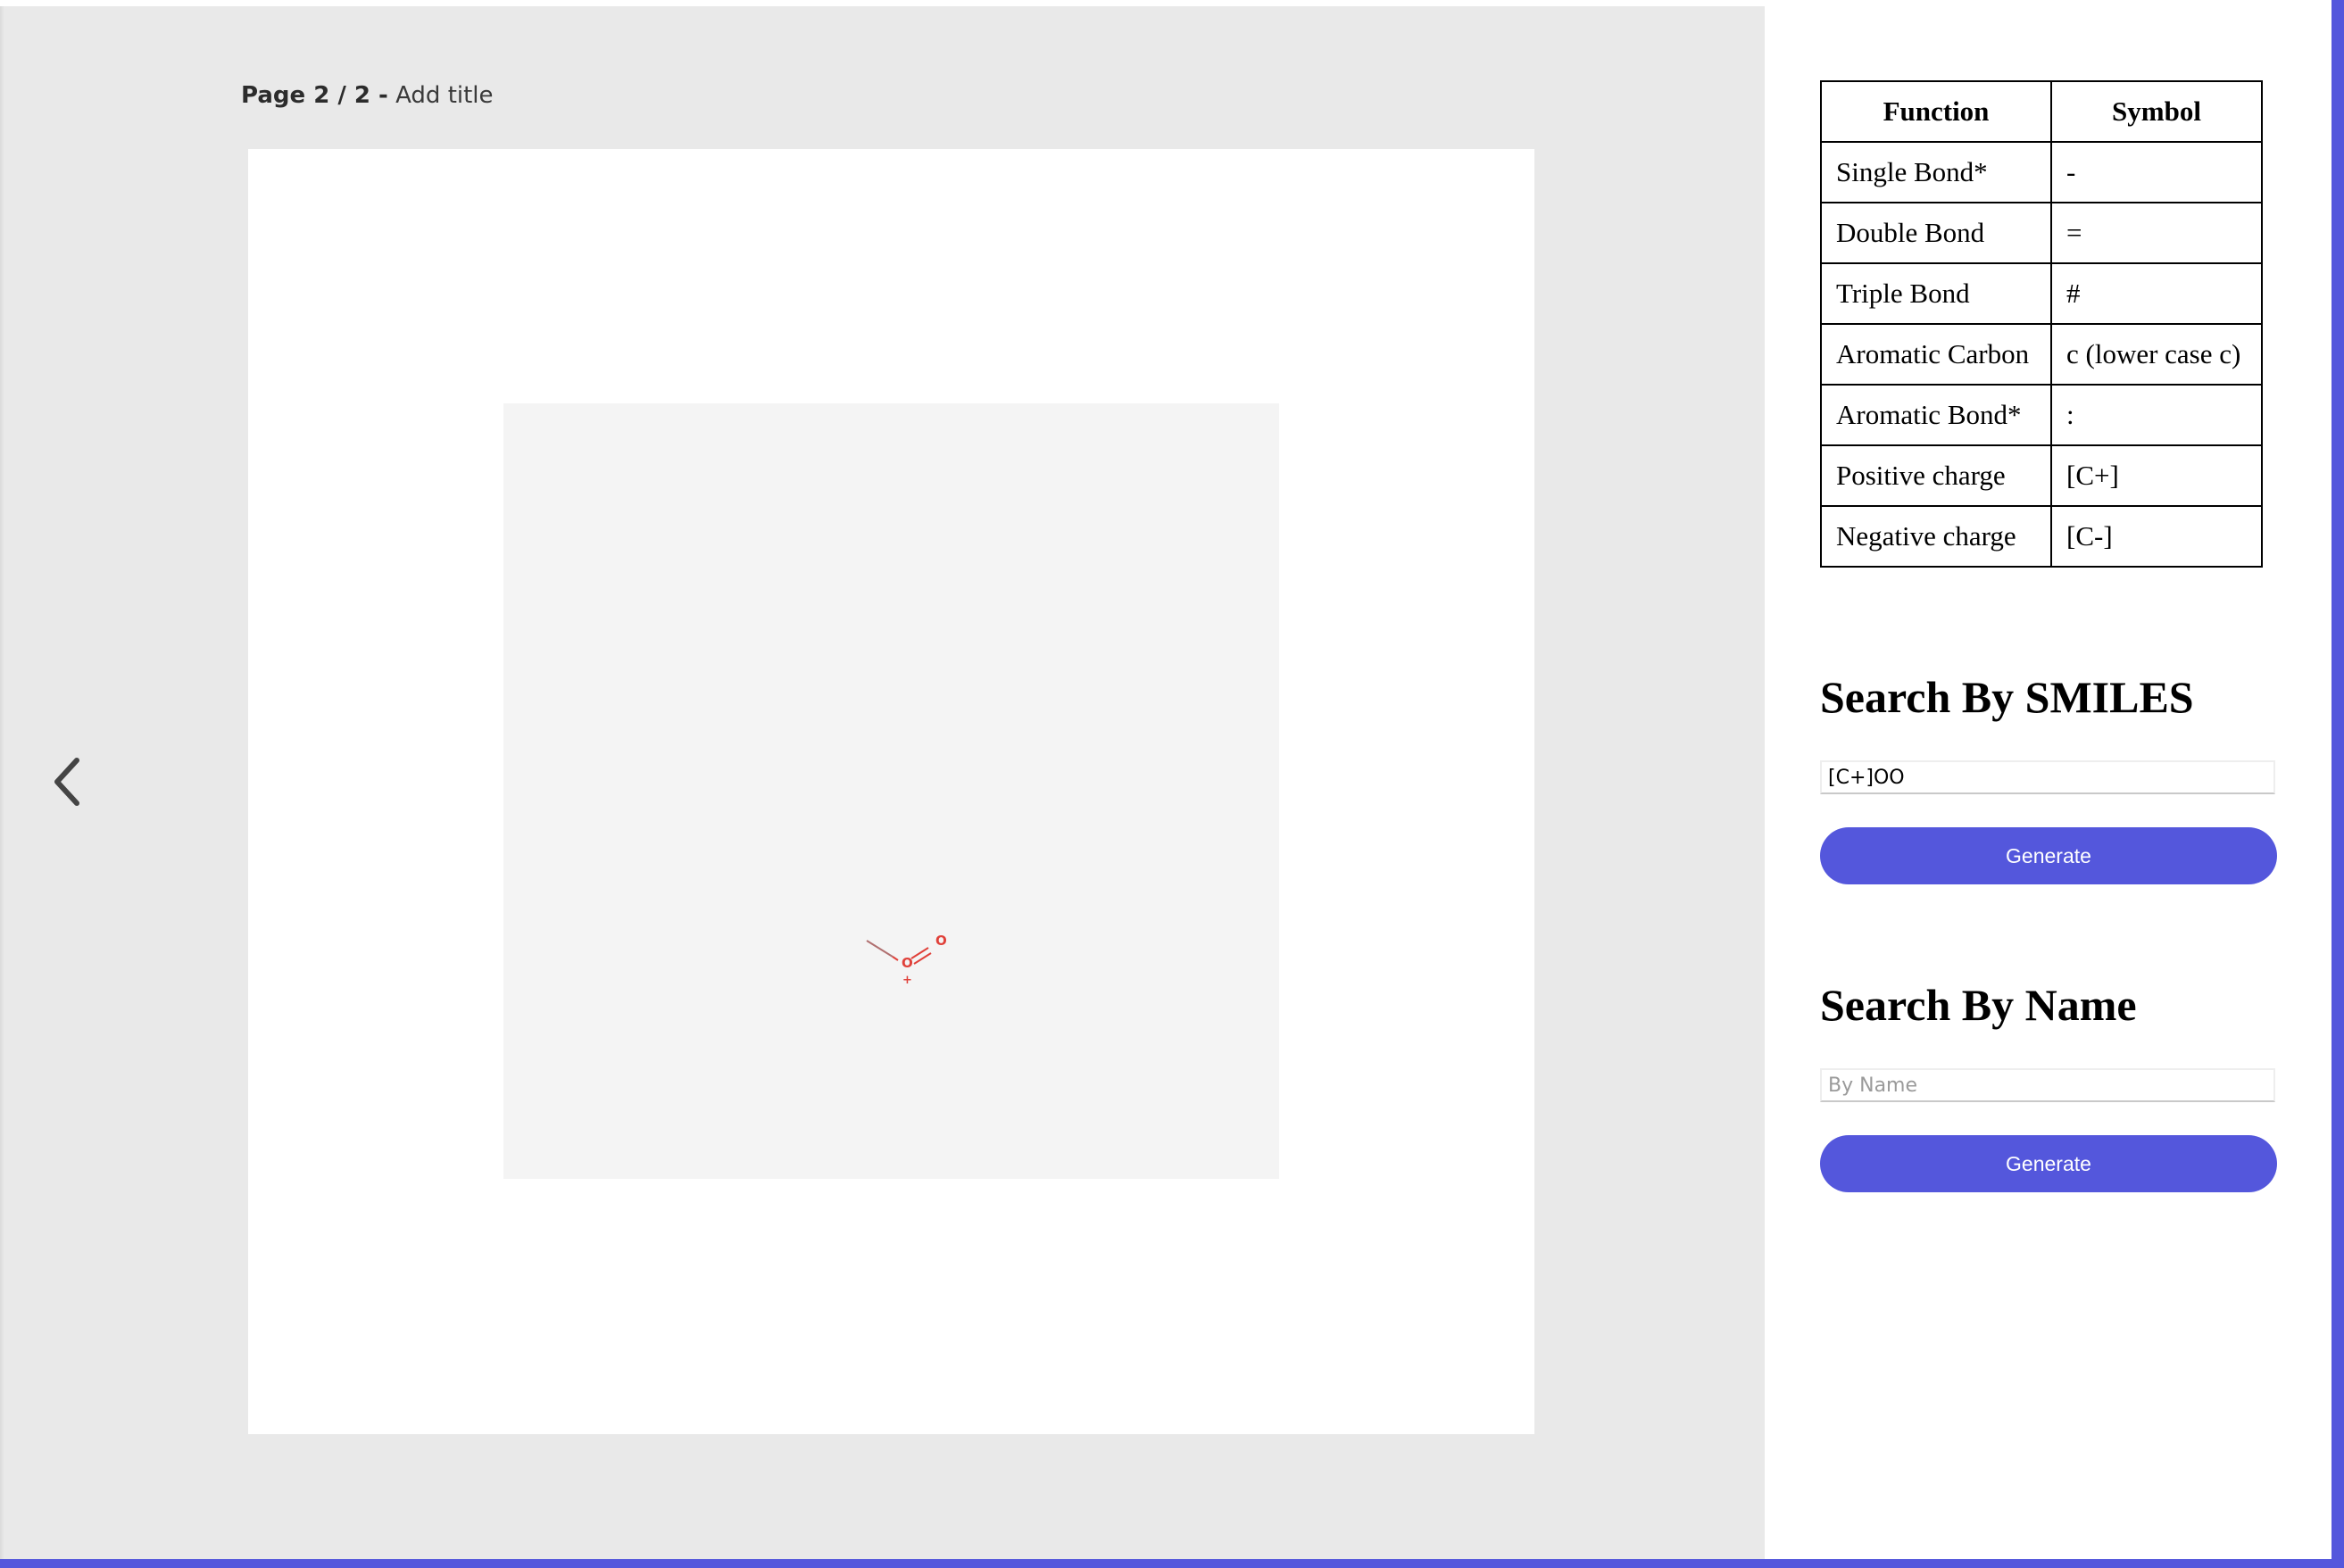 The image size is (2344, 1568). I want to click on table-row: Positive charge [C+], so click(2041, 475).